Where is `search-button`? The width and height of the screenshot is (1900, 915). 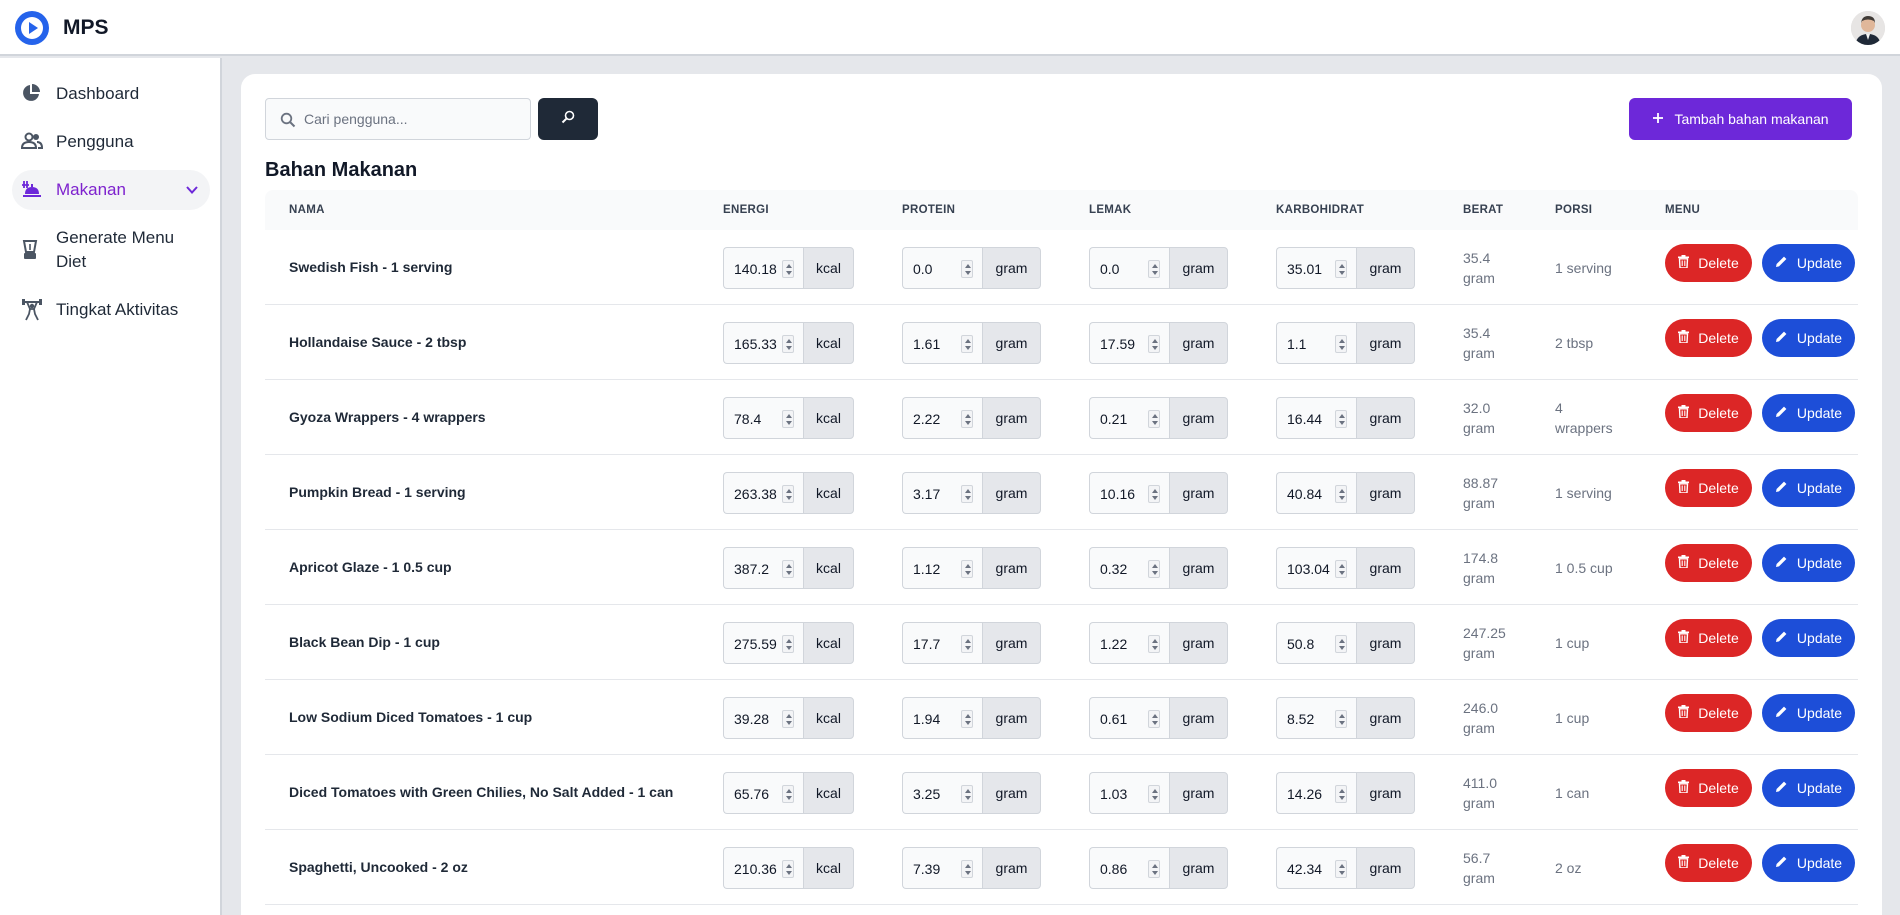 search-button is located at coordinates (568, 119).